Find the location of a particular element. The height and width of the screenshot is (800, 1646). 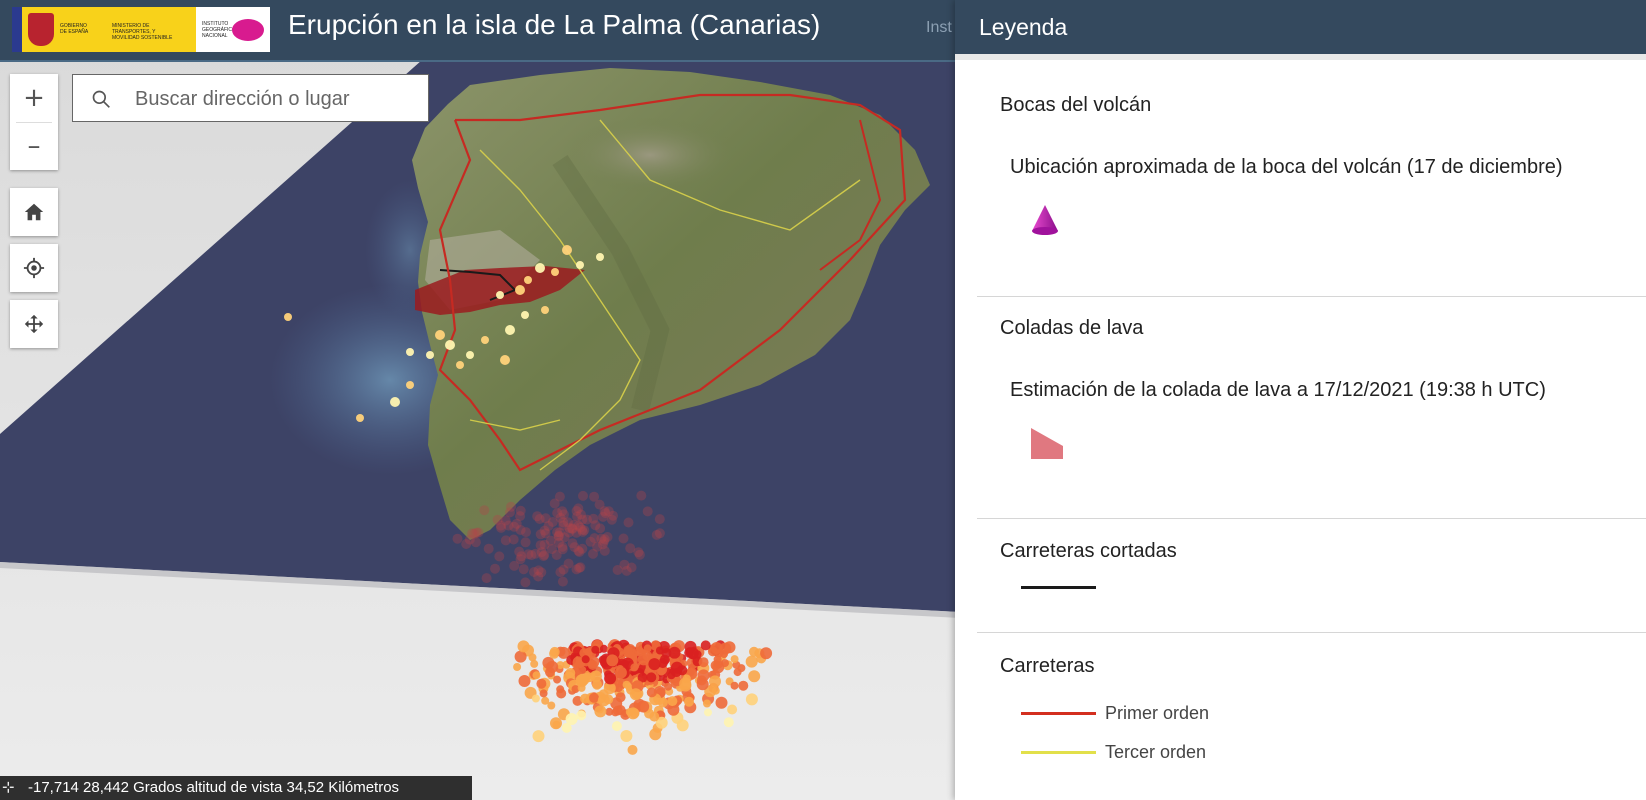

search-box is located at coordinates (250, 98).